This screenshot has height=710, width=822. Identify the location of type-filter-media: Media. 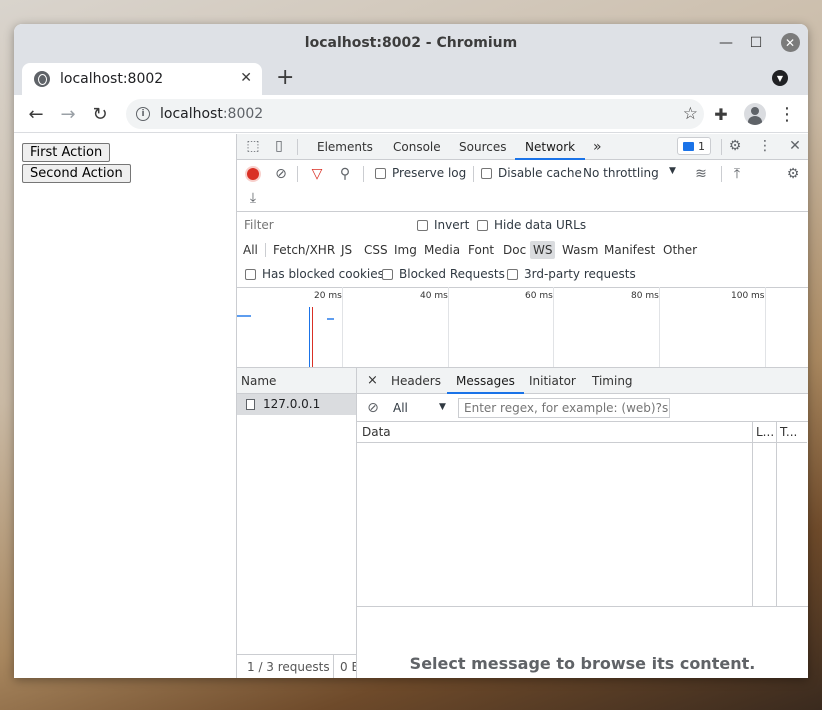
(442, 250).